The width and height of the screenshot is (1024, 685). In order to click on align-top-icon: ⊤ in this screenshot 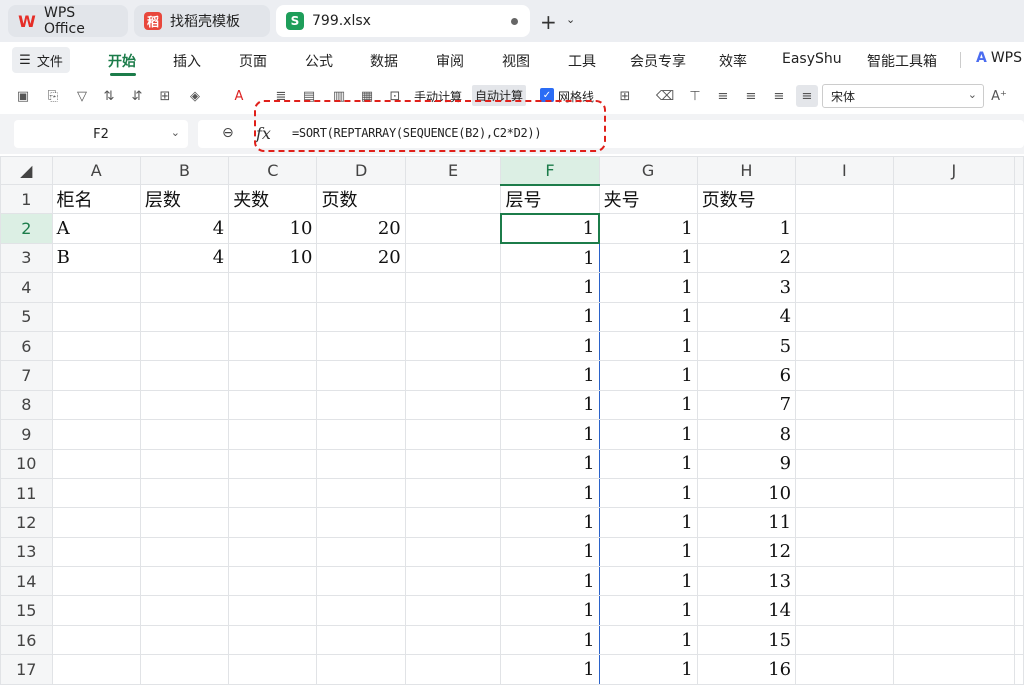, I will do `click(695, 96)`.